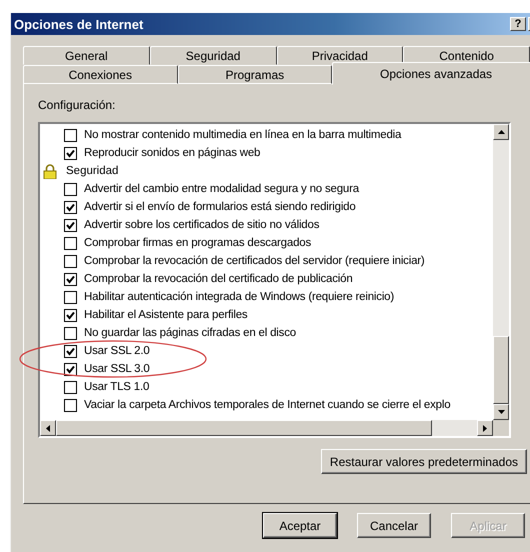  What do you see at coordinates (202, 225) in the screenshot?
I see `setting-label: Advertir sobre los certificados de sitio no válidos` at bounding box center [202, 225].